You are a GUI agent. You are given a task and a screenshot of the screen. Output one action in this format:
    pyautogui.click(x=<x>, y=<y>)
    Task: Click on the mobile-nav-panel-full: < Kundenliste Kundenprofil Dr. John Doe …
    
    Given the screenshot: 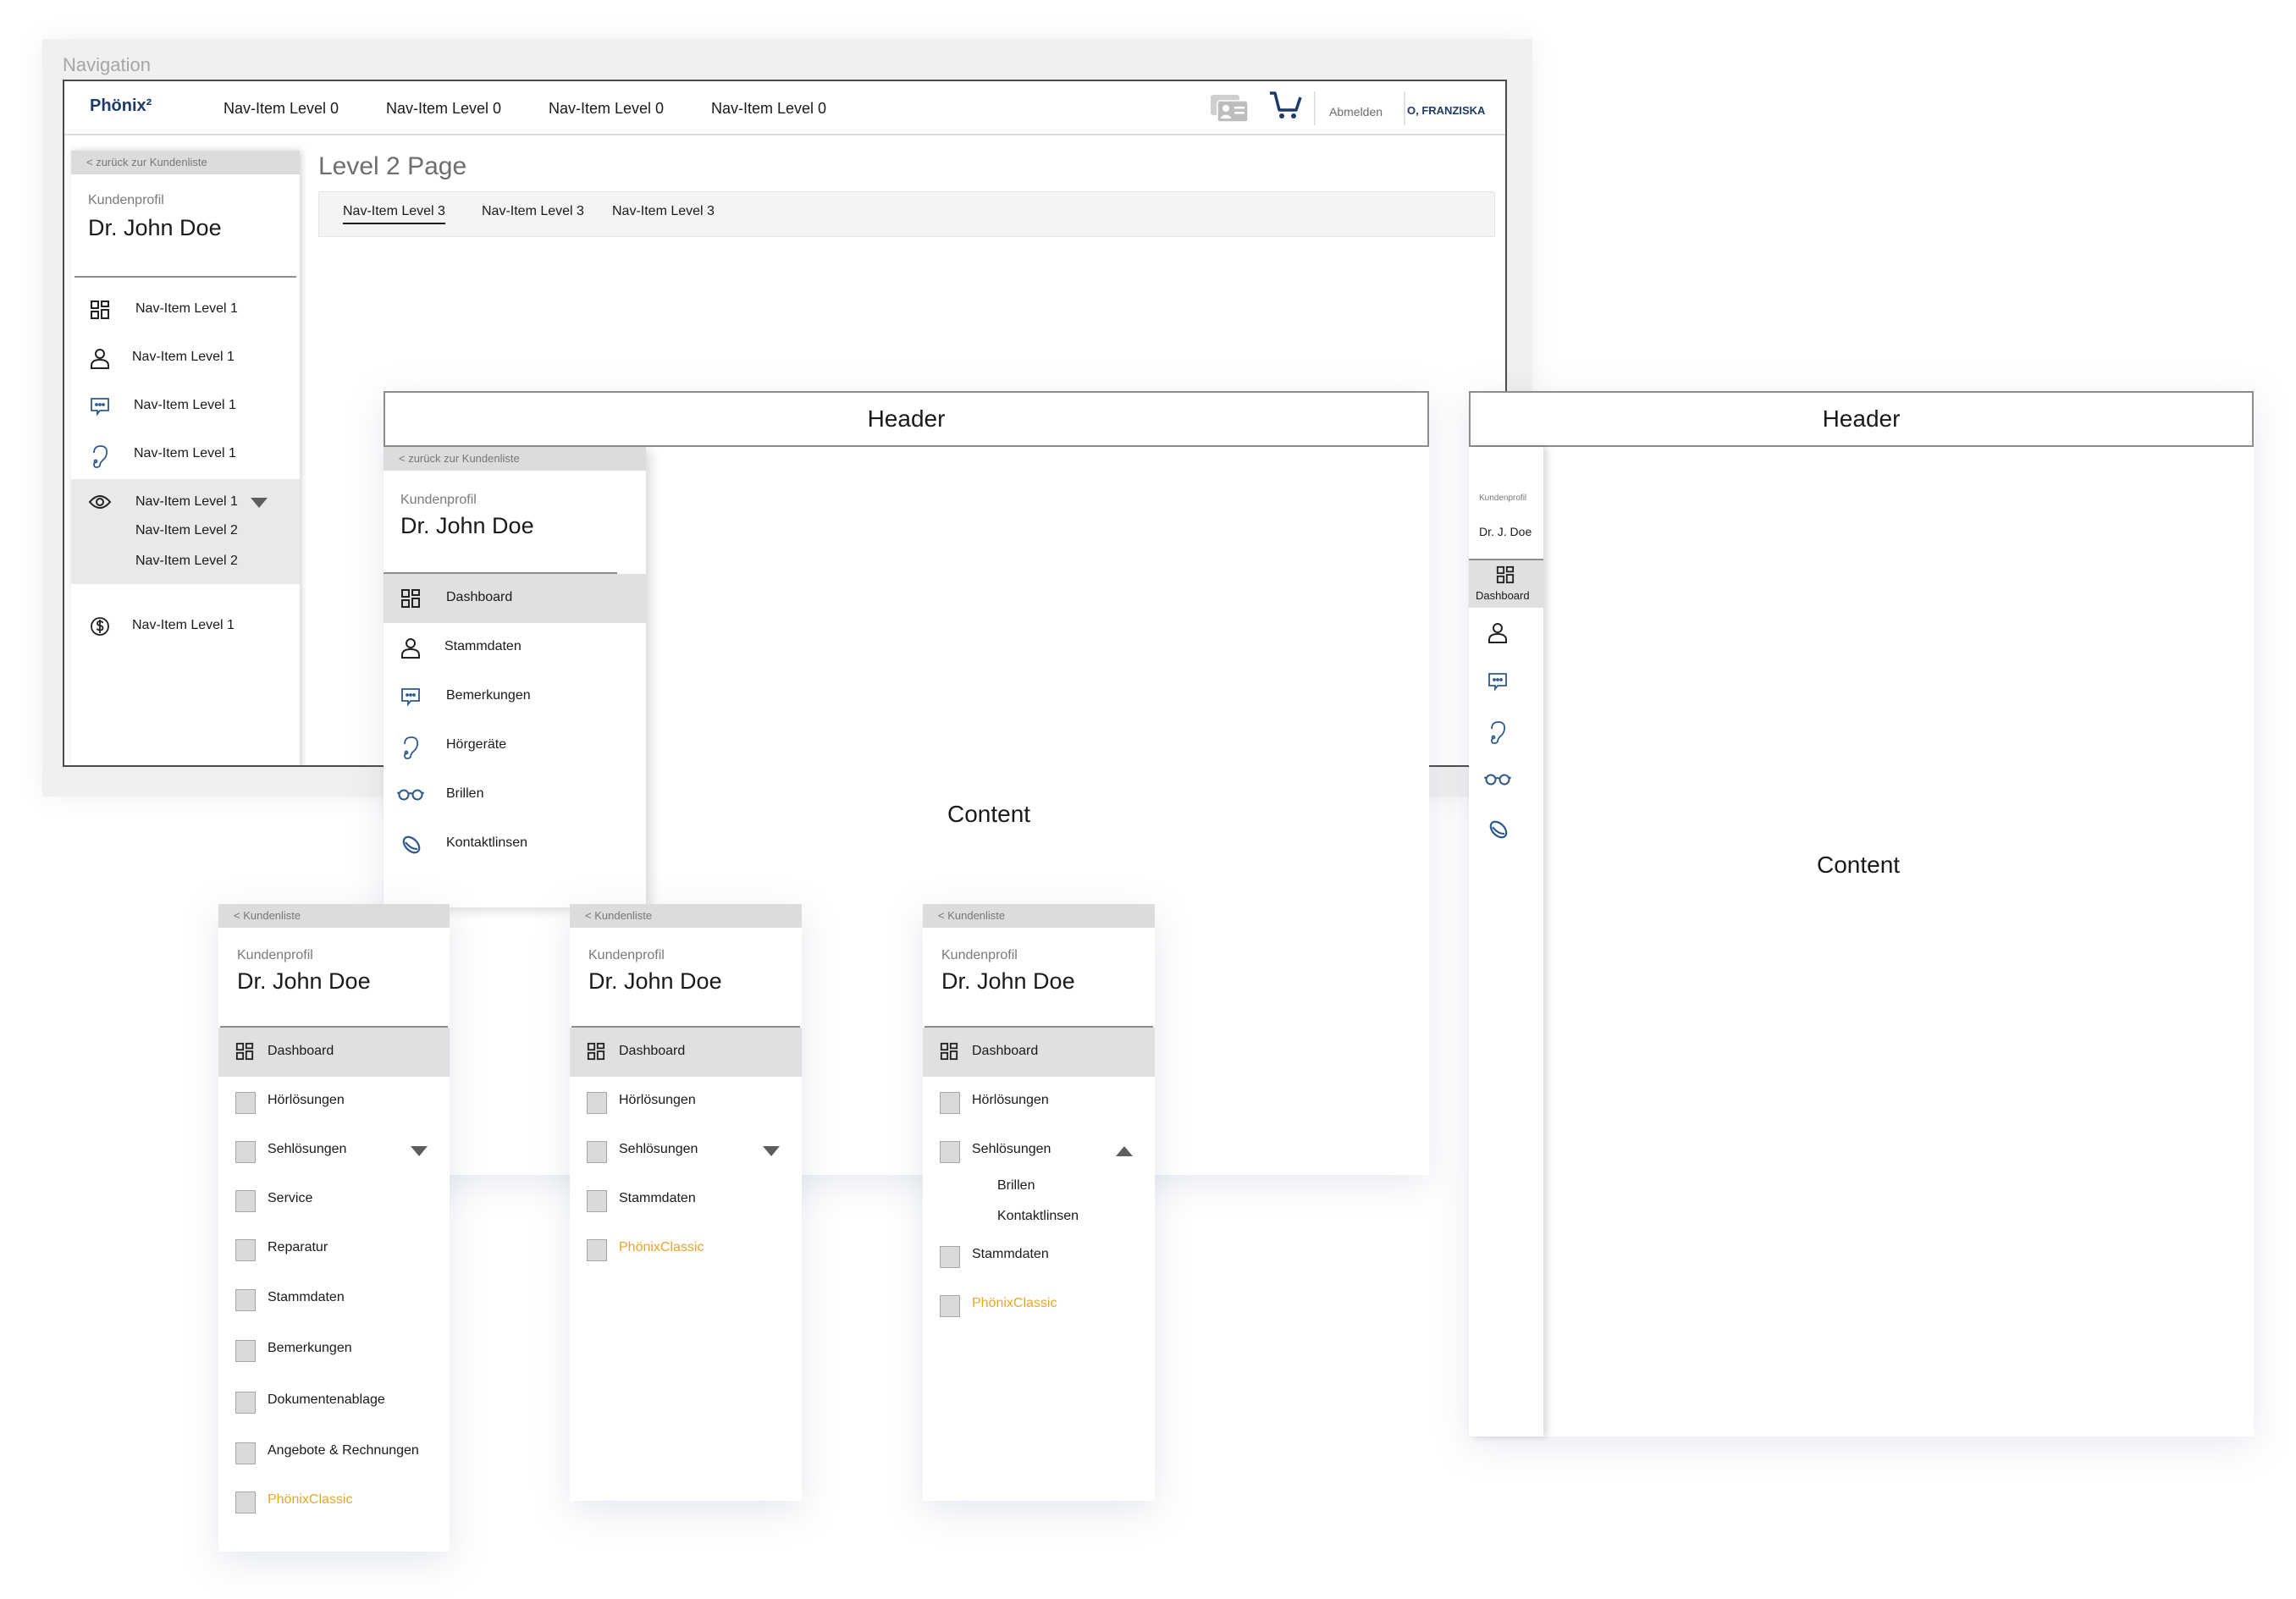 What is the action you would take?
    pyautogui.click(x=334, y=1228)
    